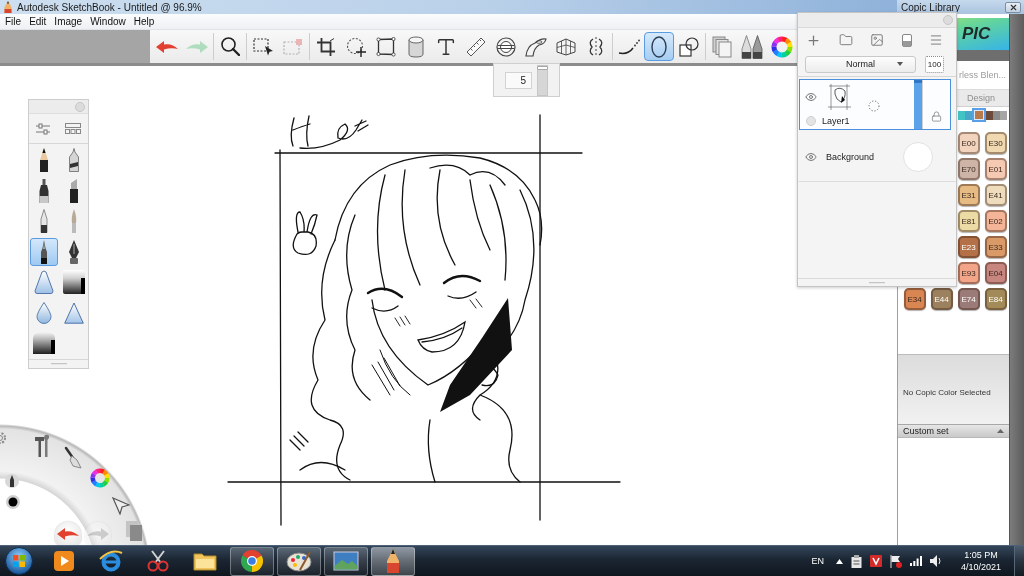 This screenshot has height=576, width=1024. I want to click on resize-grip, so click(877, 282).